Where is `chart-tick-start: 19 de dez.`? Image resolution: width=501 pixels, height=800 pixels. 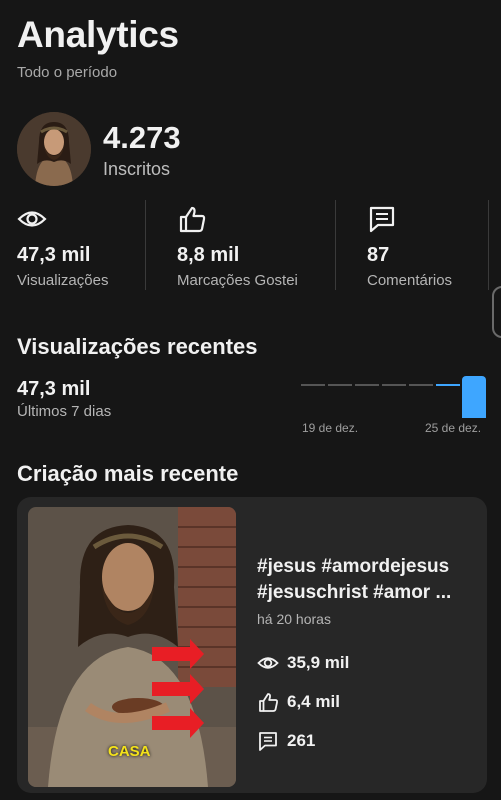 chart-tick-start: 19 de dez. is located at coordinates (330, 428).